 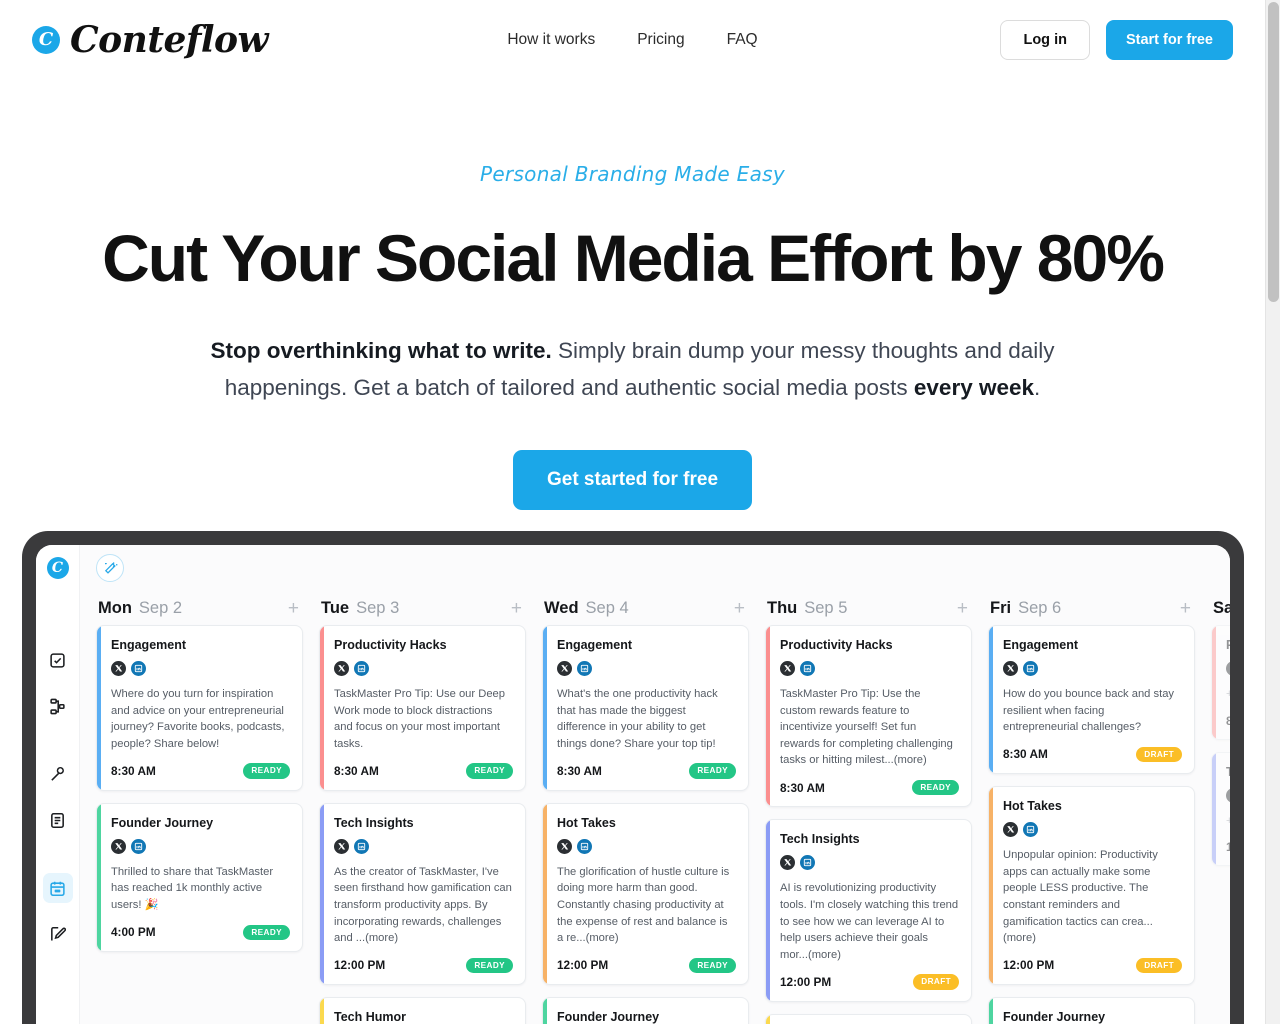 What do you see at coordinates (551, 40) in the screenshot?
I see `nav-how-it-works: How it works` at bounding box center [551, 40].